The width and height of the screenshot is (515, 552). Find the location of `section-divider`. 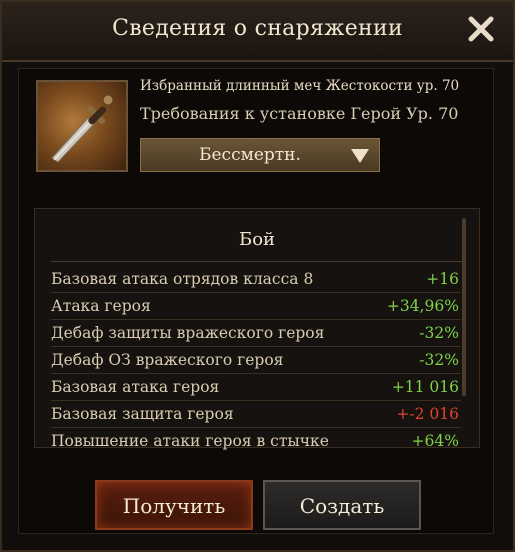

section-divider is located at coordinates (257, 261).